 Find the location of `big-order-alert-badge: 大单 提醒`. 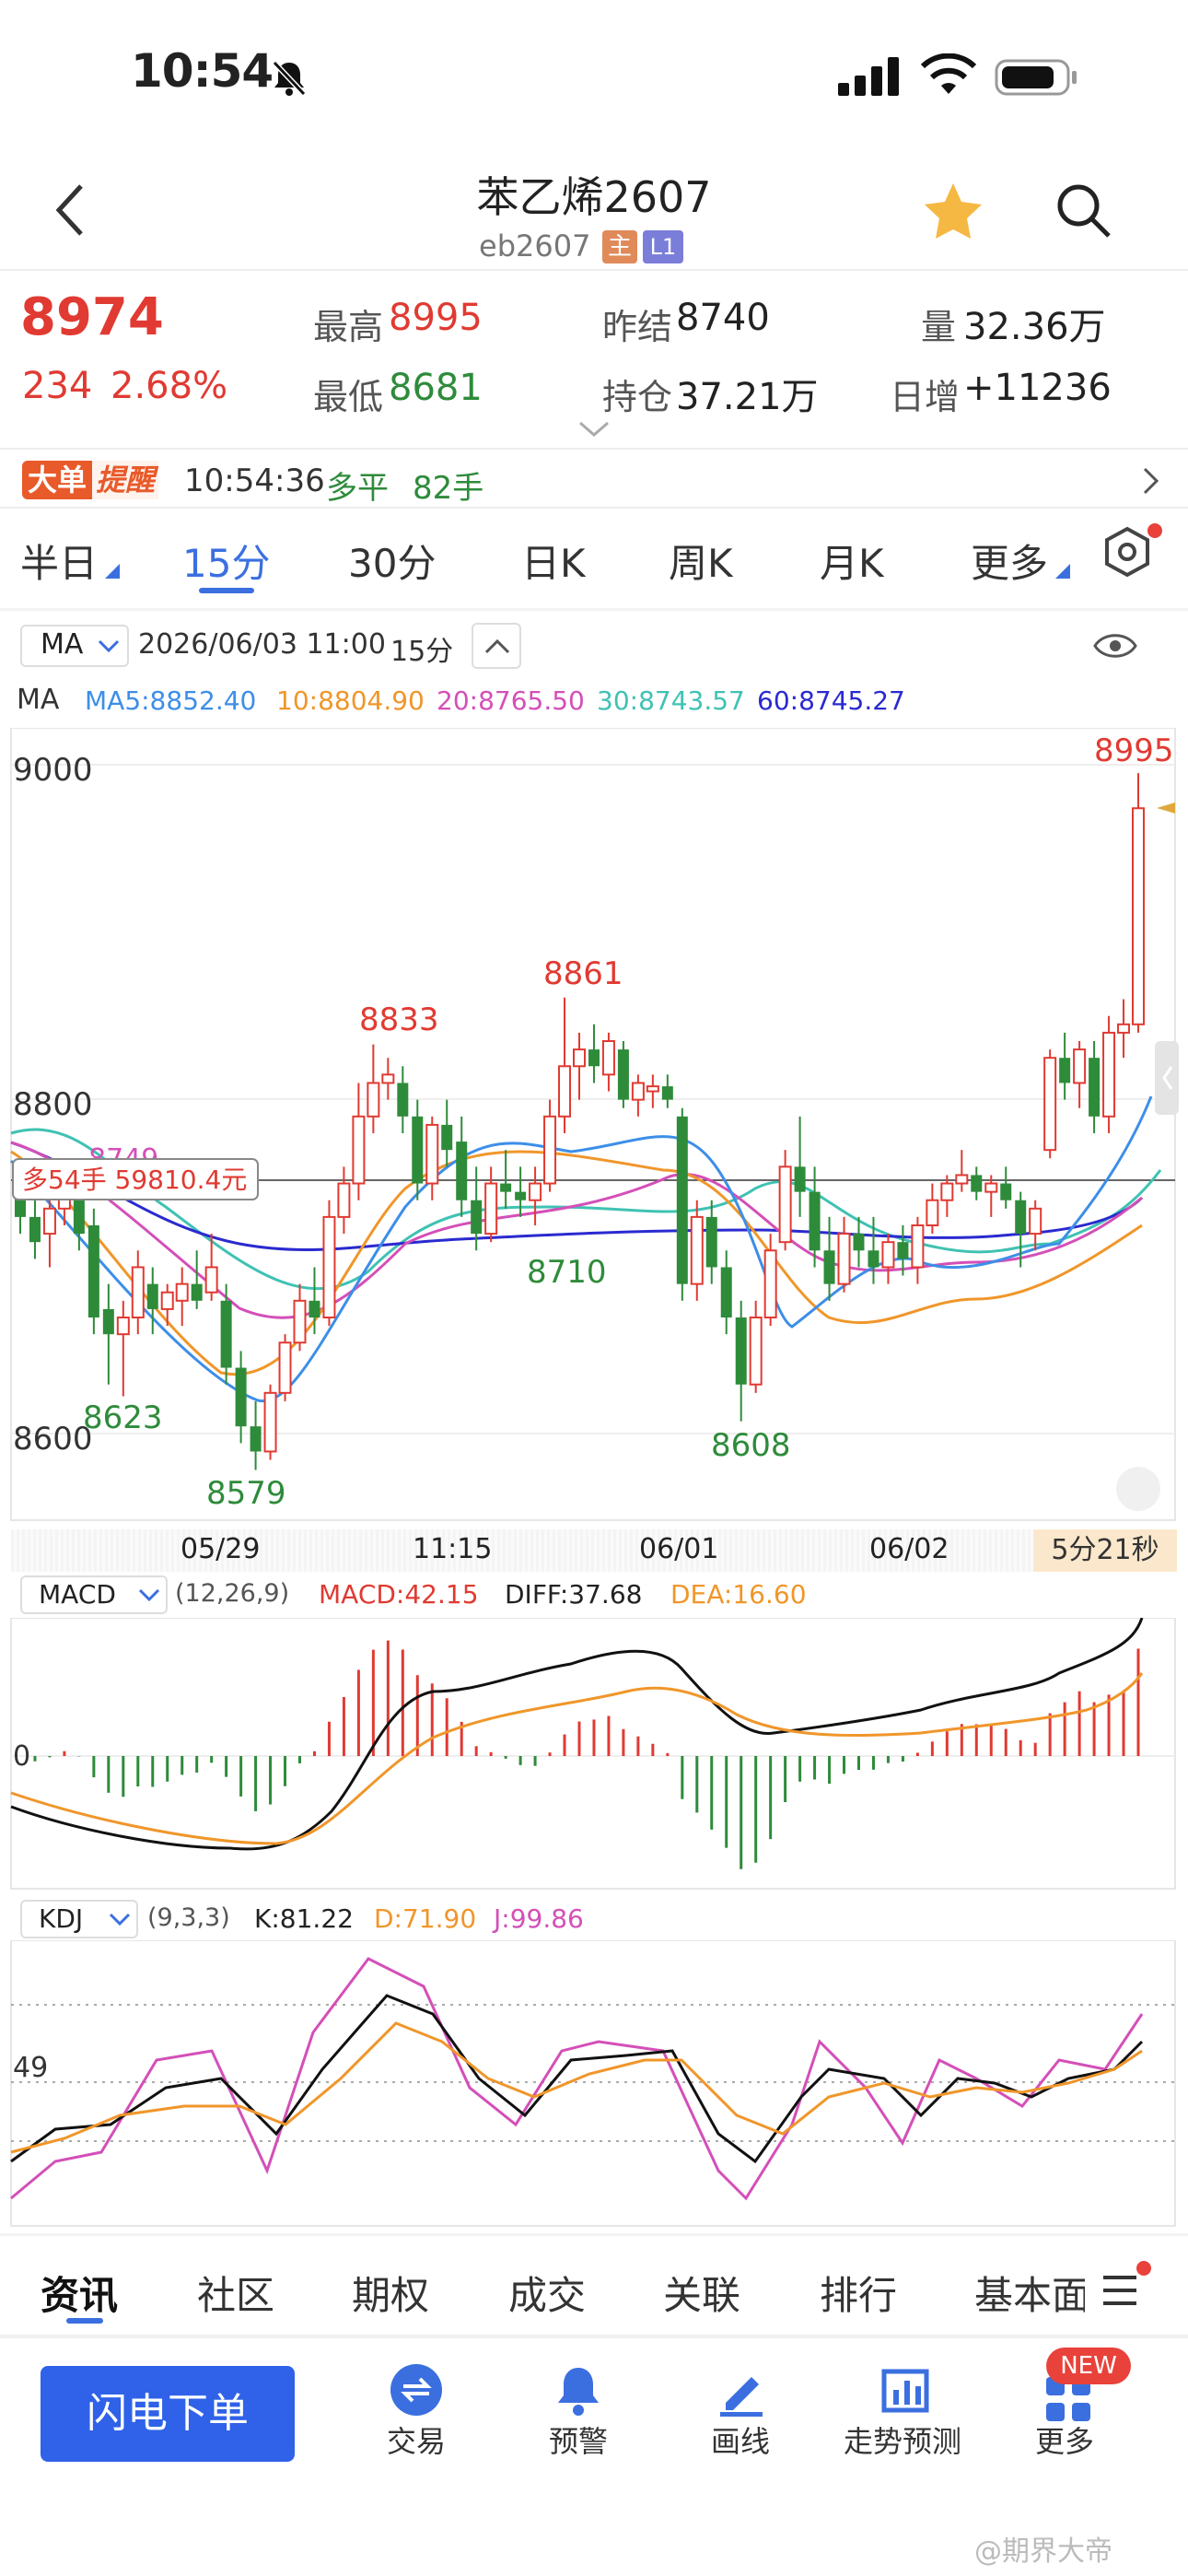

big-order-alert-badge: 大单 提醒 is located at coordinates (92, 480).